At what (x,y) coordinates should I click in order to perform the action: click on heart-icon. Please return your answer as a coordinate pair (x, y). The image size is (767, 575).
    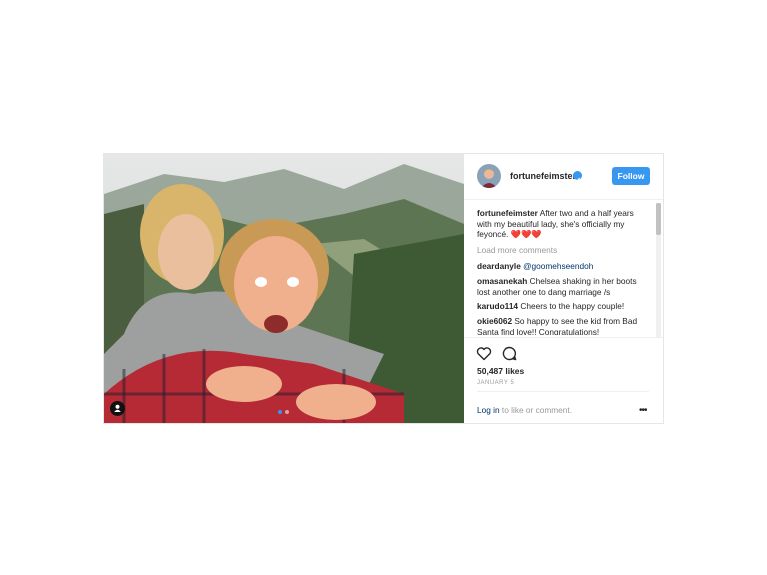
    Looking at the image, I should click on (484, 356).